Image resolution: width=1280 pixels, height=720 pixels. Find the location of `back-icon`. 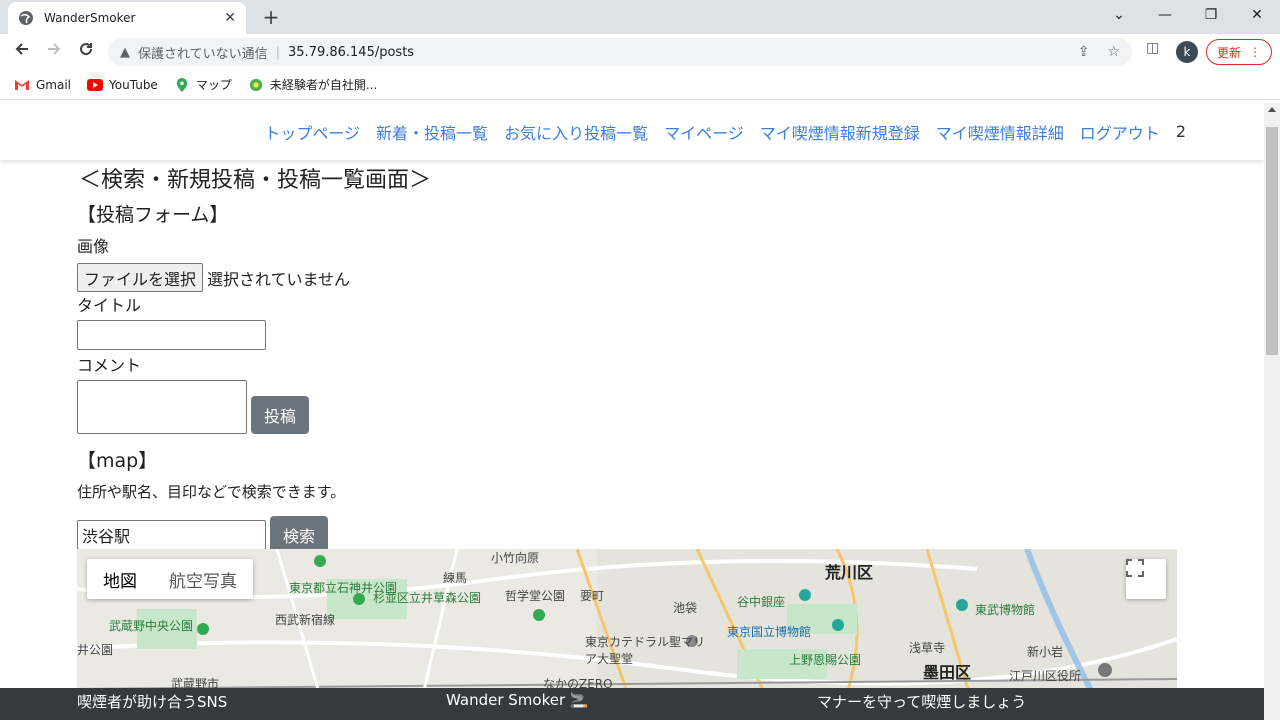

back-icon is located at coordinates (22, 52).